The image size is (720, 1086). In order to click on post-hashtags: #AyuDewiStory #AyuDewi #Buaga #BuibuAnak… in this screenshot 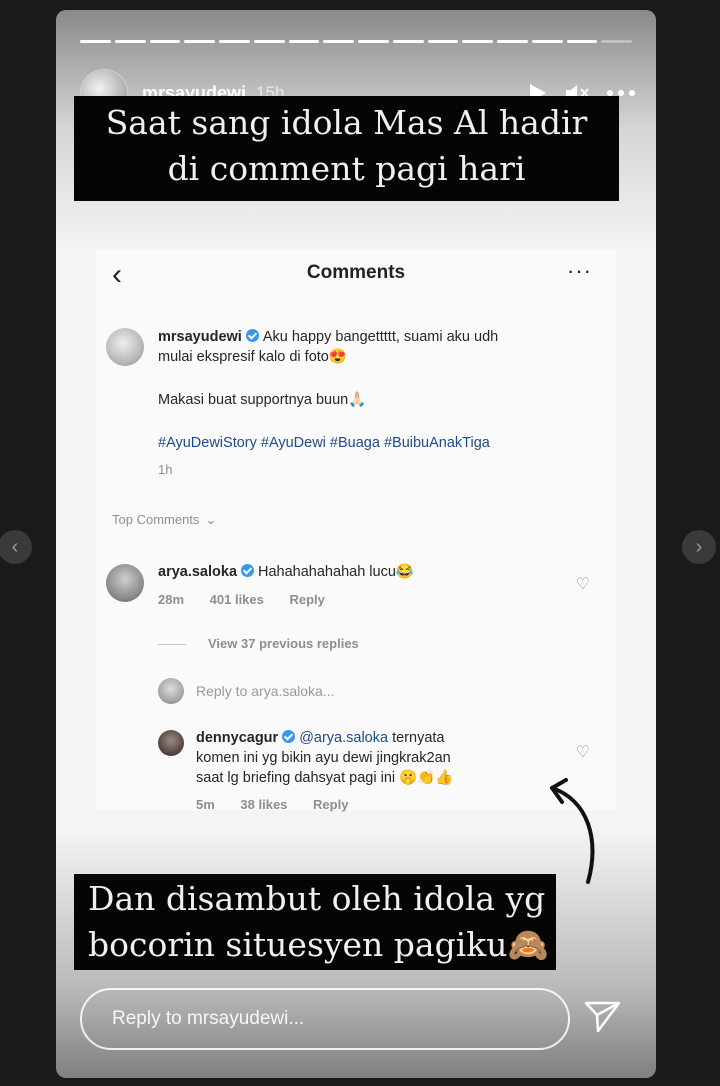, I will do `click(324, 443)`.